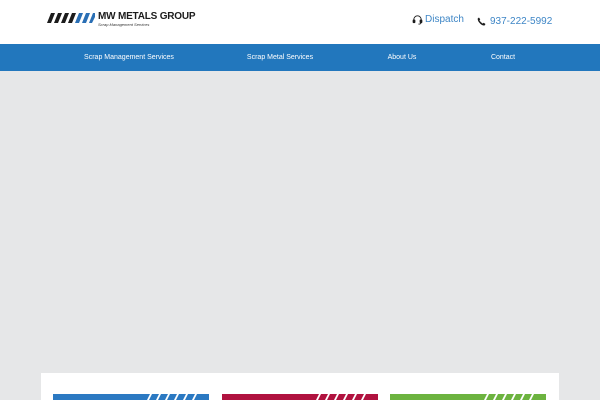  I want to click on service-card-red, so click(300, 397).